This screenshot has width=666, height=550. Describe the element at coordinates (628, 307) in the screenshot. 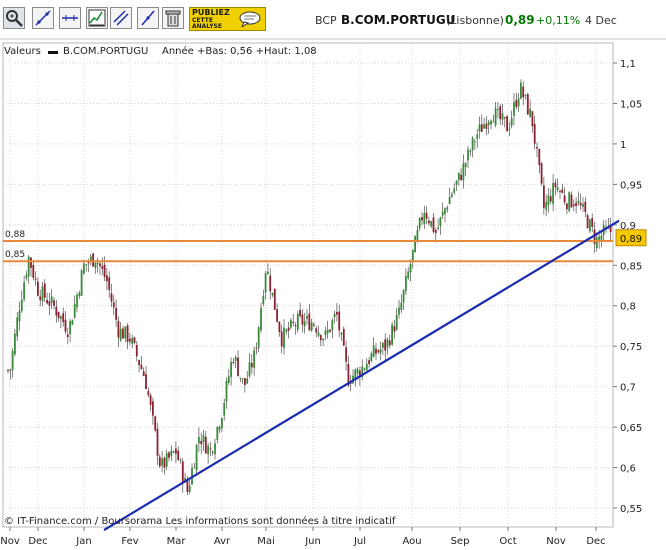

I see `y-tick-label: 0,8` at that location.